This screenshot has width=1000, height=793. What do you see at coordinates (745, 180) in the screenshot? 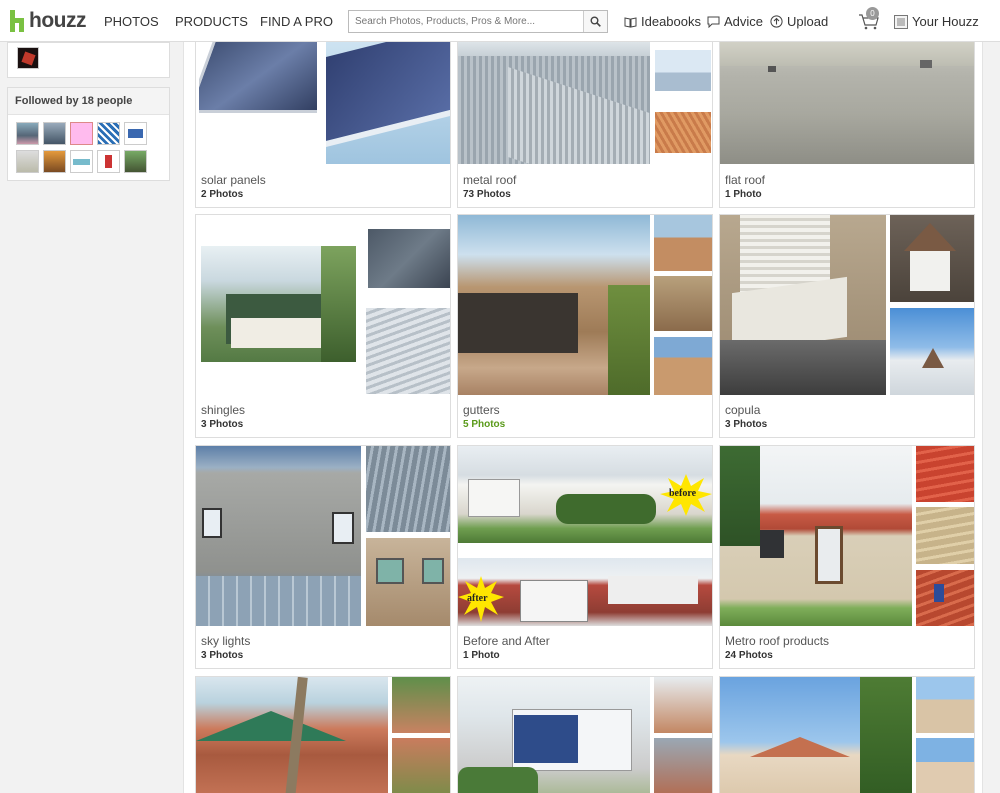
I see `card-title: flat roof` at bounding box center [745, 180].